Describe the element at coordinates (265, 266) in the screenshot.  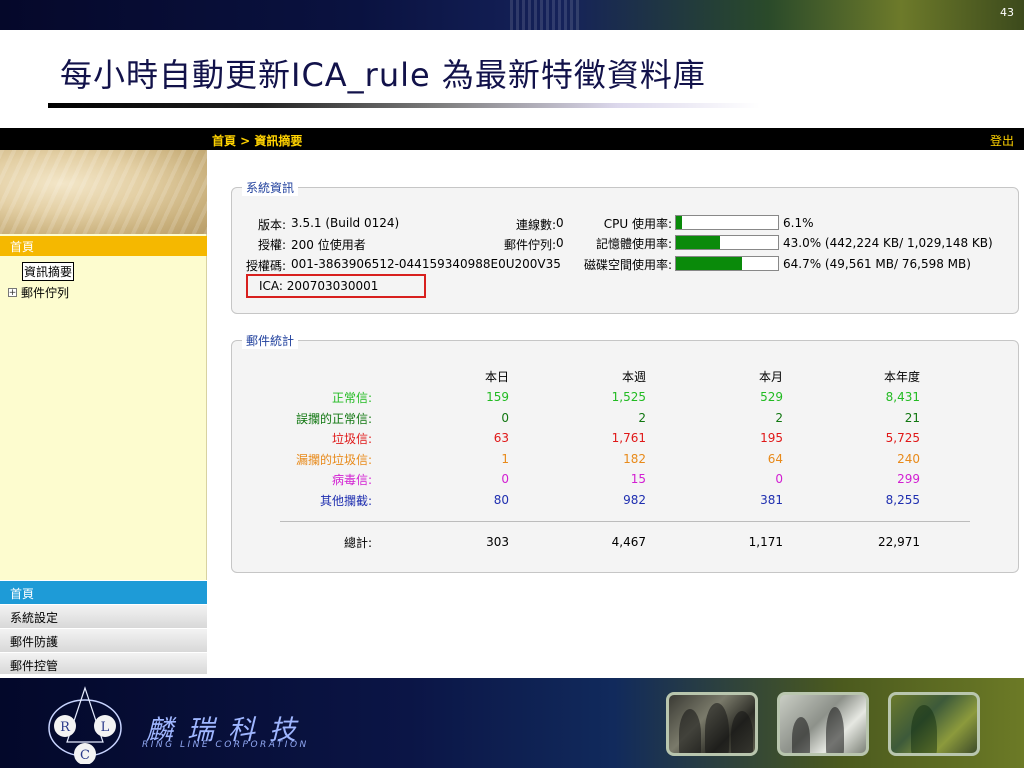
I see `license-code-label: 授權碼:` at that location.